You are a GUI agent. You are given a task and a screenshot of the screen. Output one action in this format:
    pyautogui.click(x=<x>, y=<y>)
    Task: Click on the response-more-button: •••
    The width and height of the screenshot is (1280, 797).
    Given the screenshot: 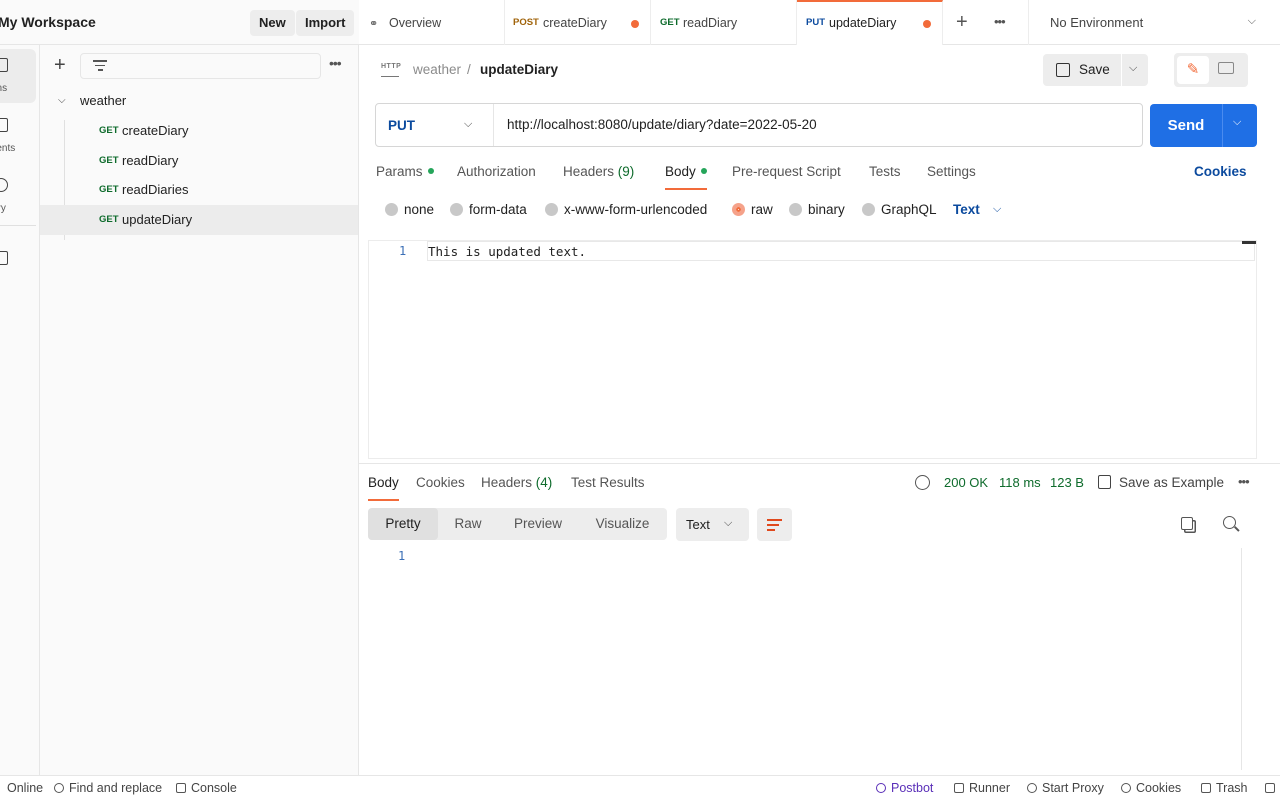 What is the action you would take?
    pyautogui.click(x=1244, y=481)
    